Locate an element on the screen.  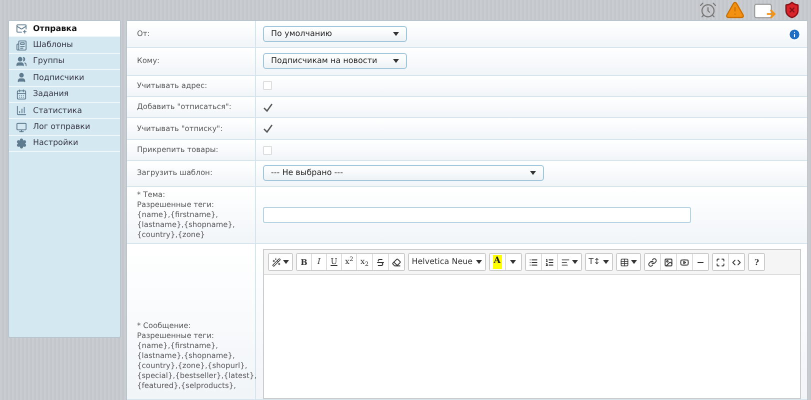
dropdown-button: Helvetica Neue is located at coordinates (446, 262).